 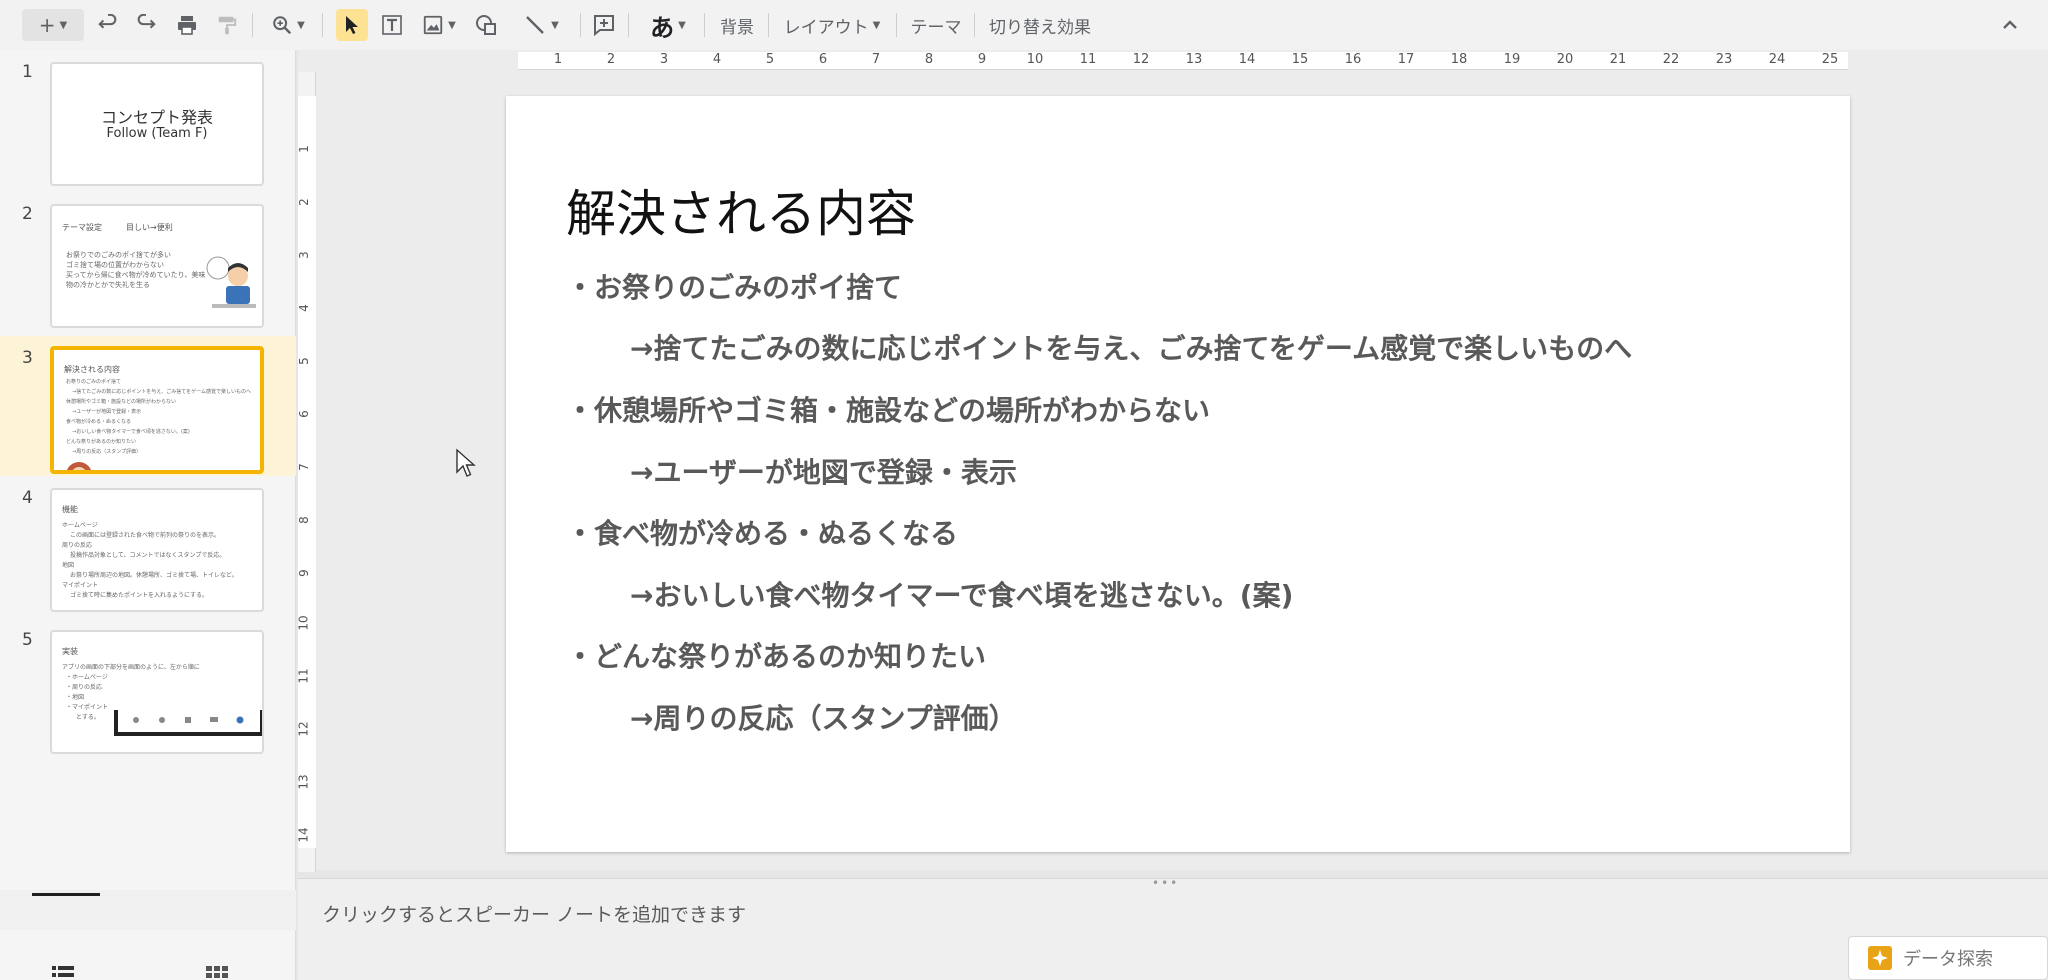 I want to click on grid-view-icon, so click(x=217, y=971).